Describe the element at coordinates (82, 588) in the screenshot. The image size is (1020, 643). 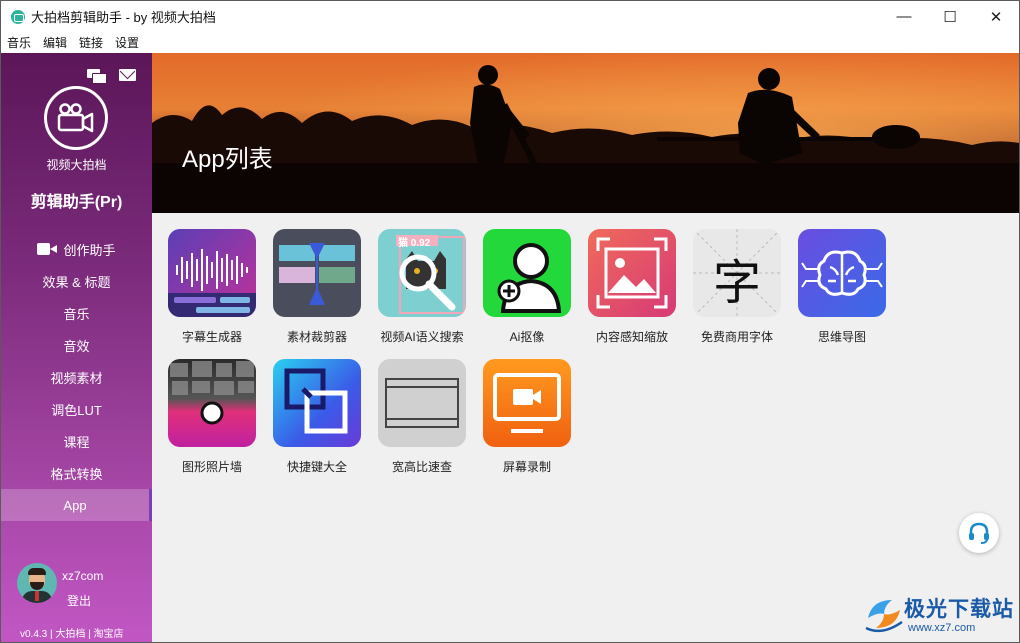
I see `user-area: xz7com 登出` at that location.